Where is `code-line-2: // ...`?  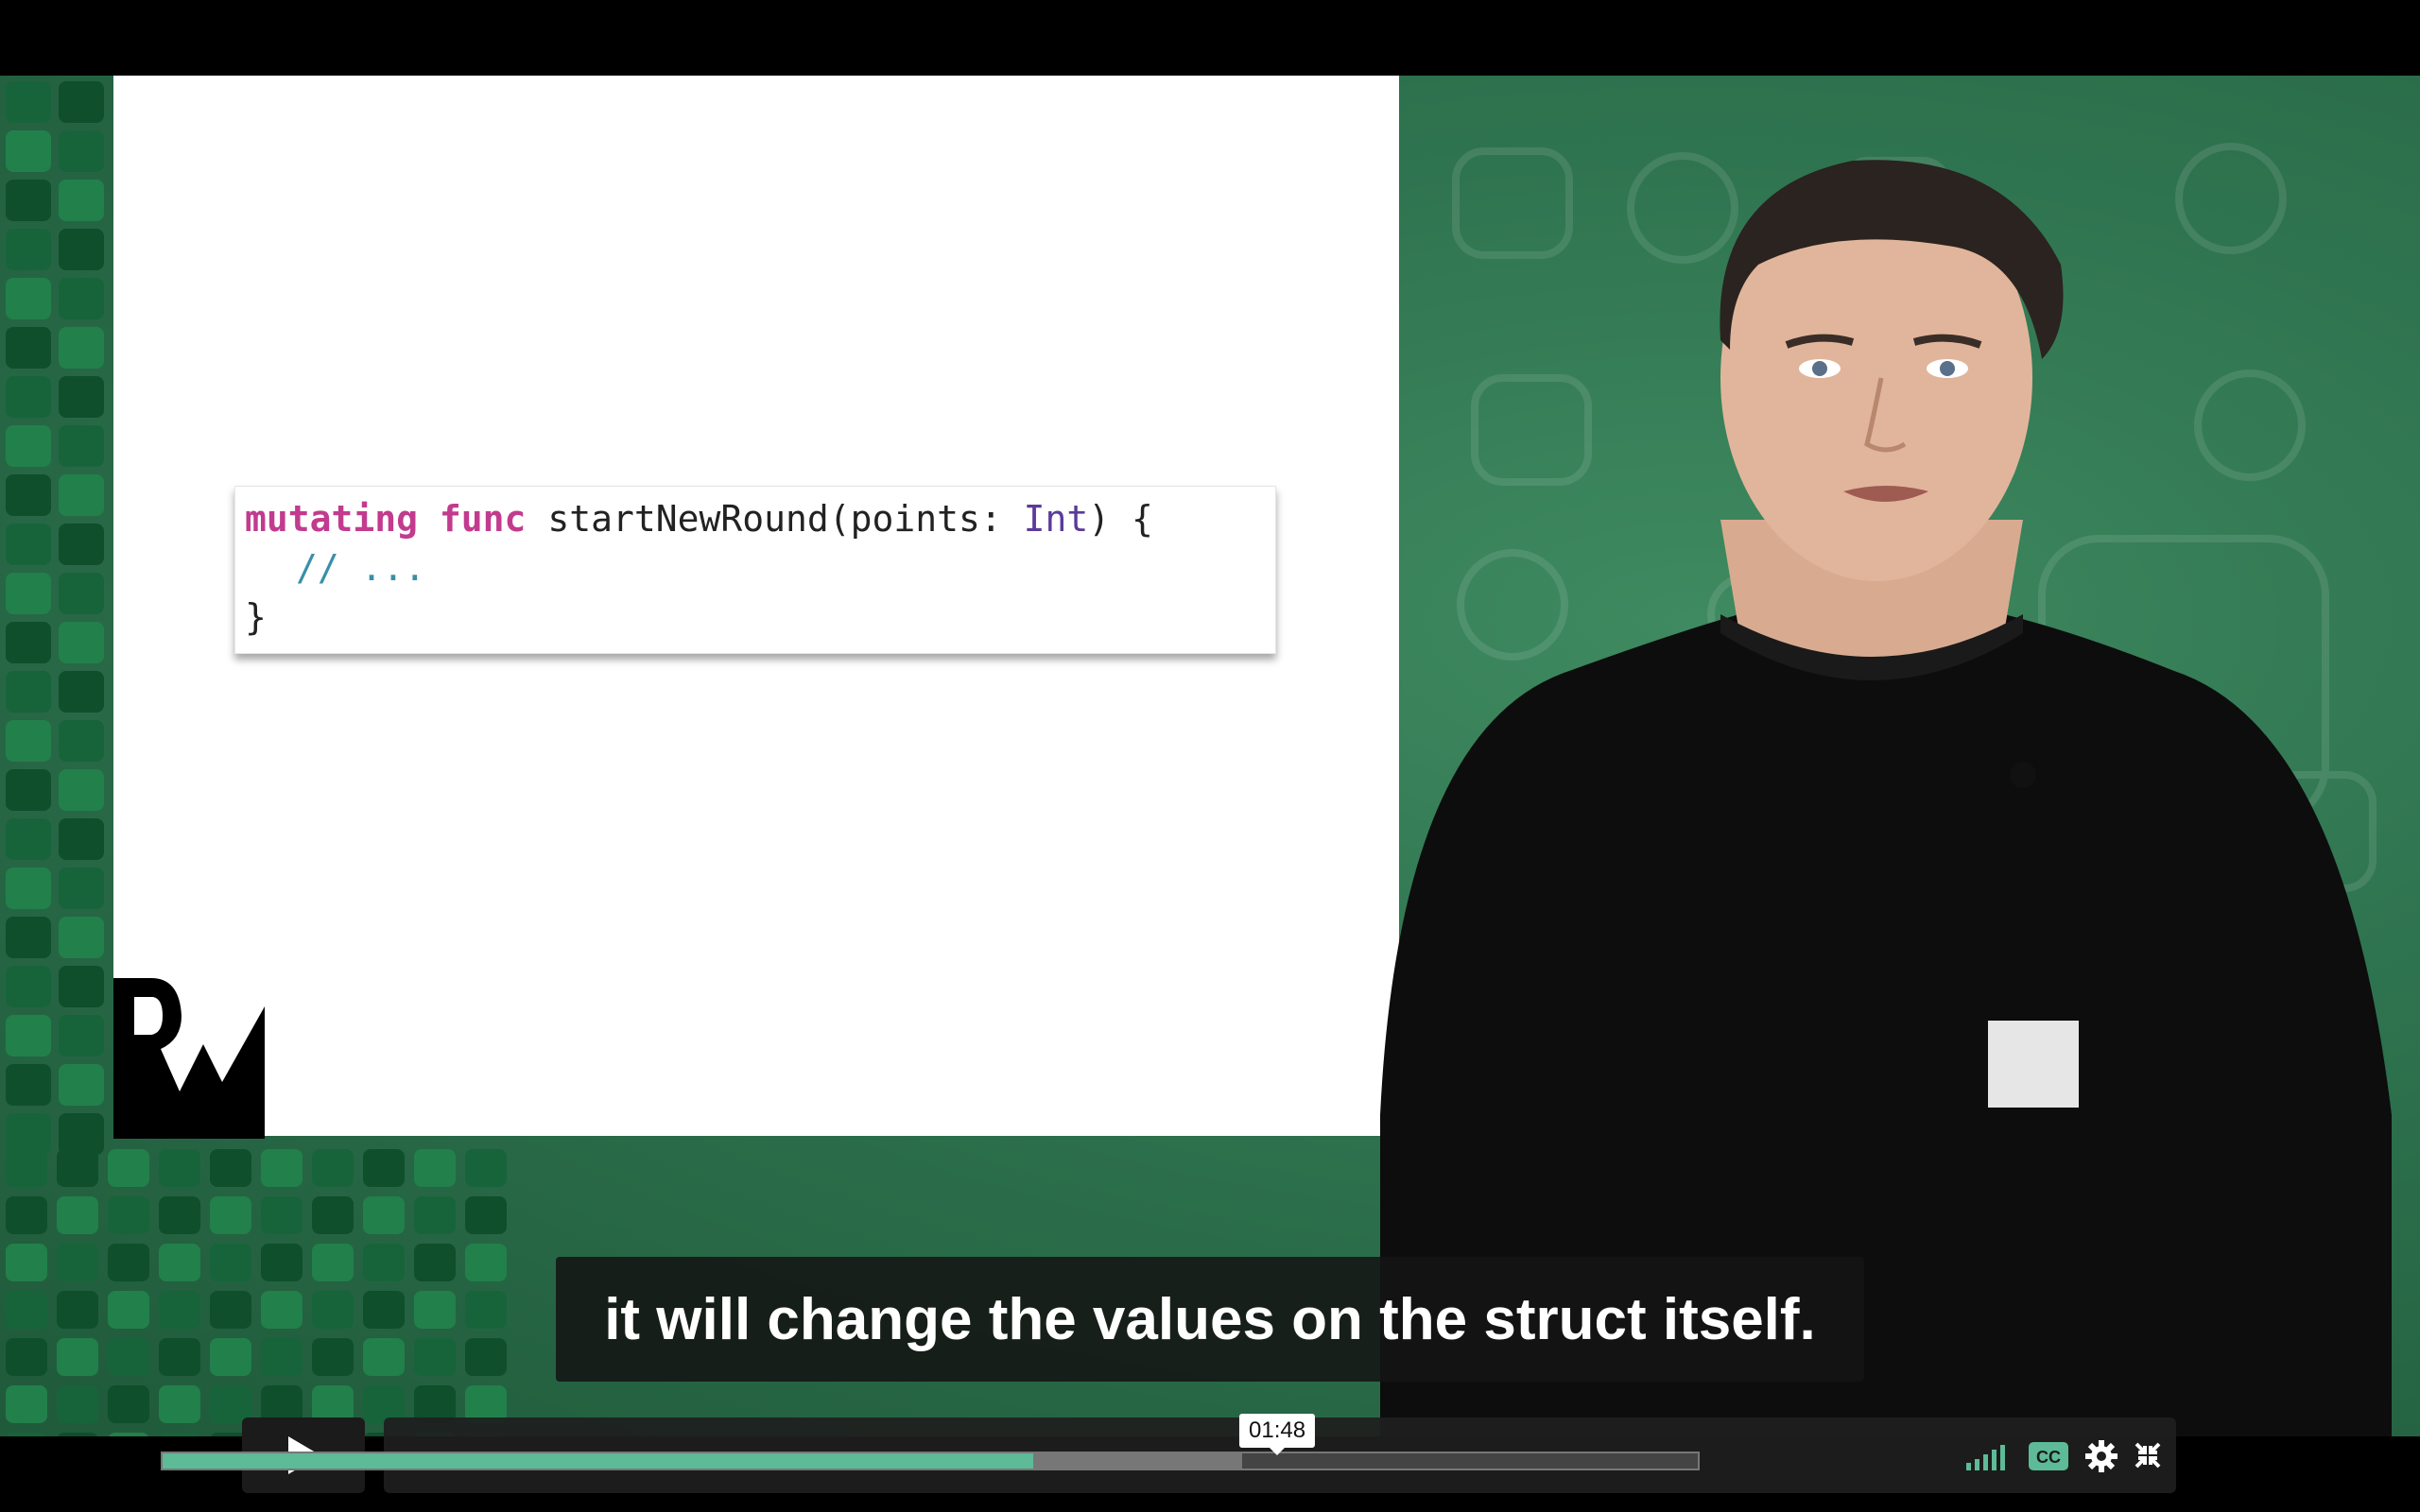 code-line-2: // ... is located at coordinates (361, 568).